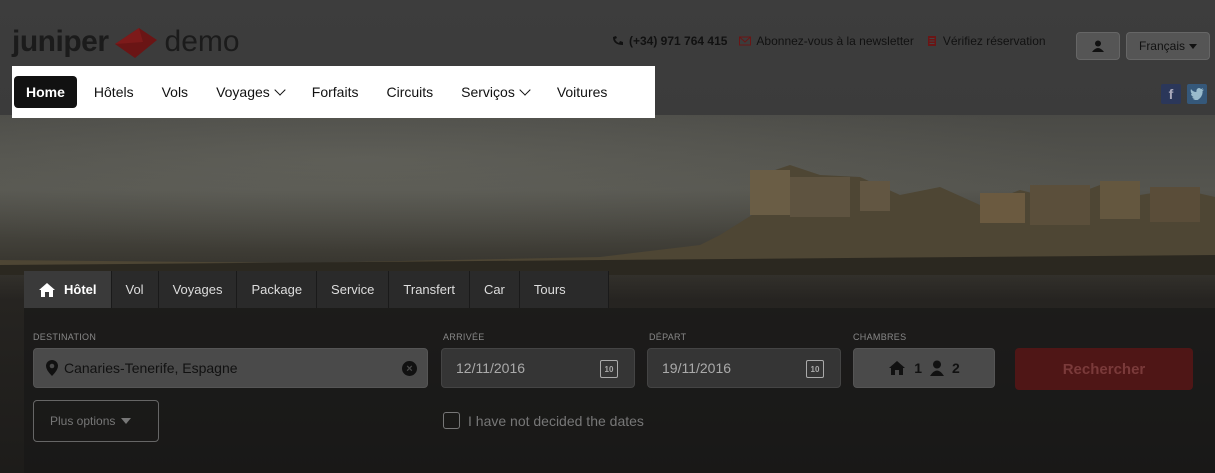 The image size is (1215, 473). I want to click on newsletter-link: Abonnez-vous à la newsletter, so click(826, 41).